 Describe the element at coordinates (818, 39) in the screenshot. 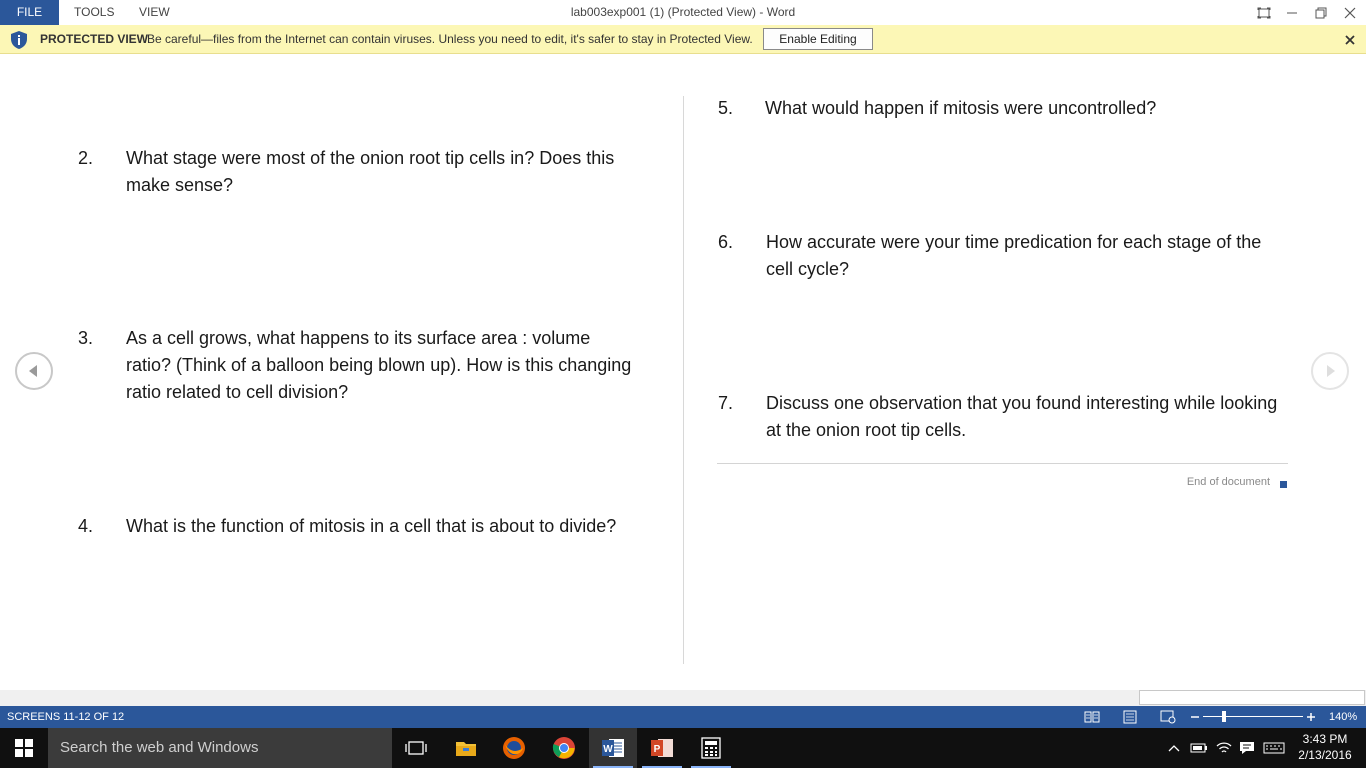

I see `enable-editing-button: Enable Editing` at that location.